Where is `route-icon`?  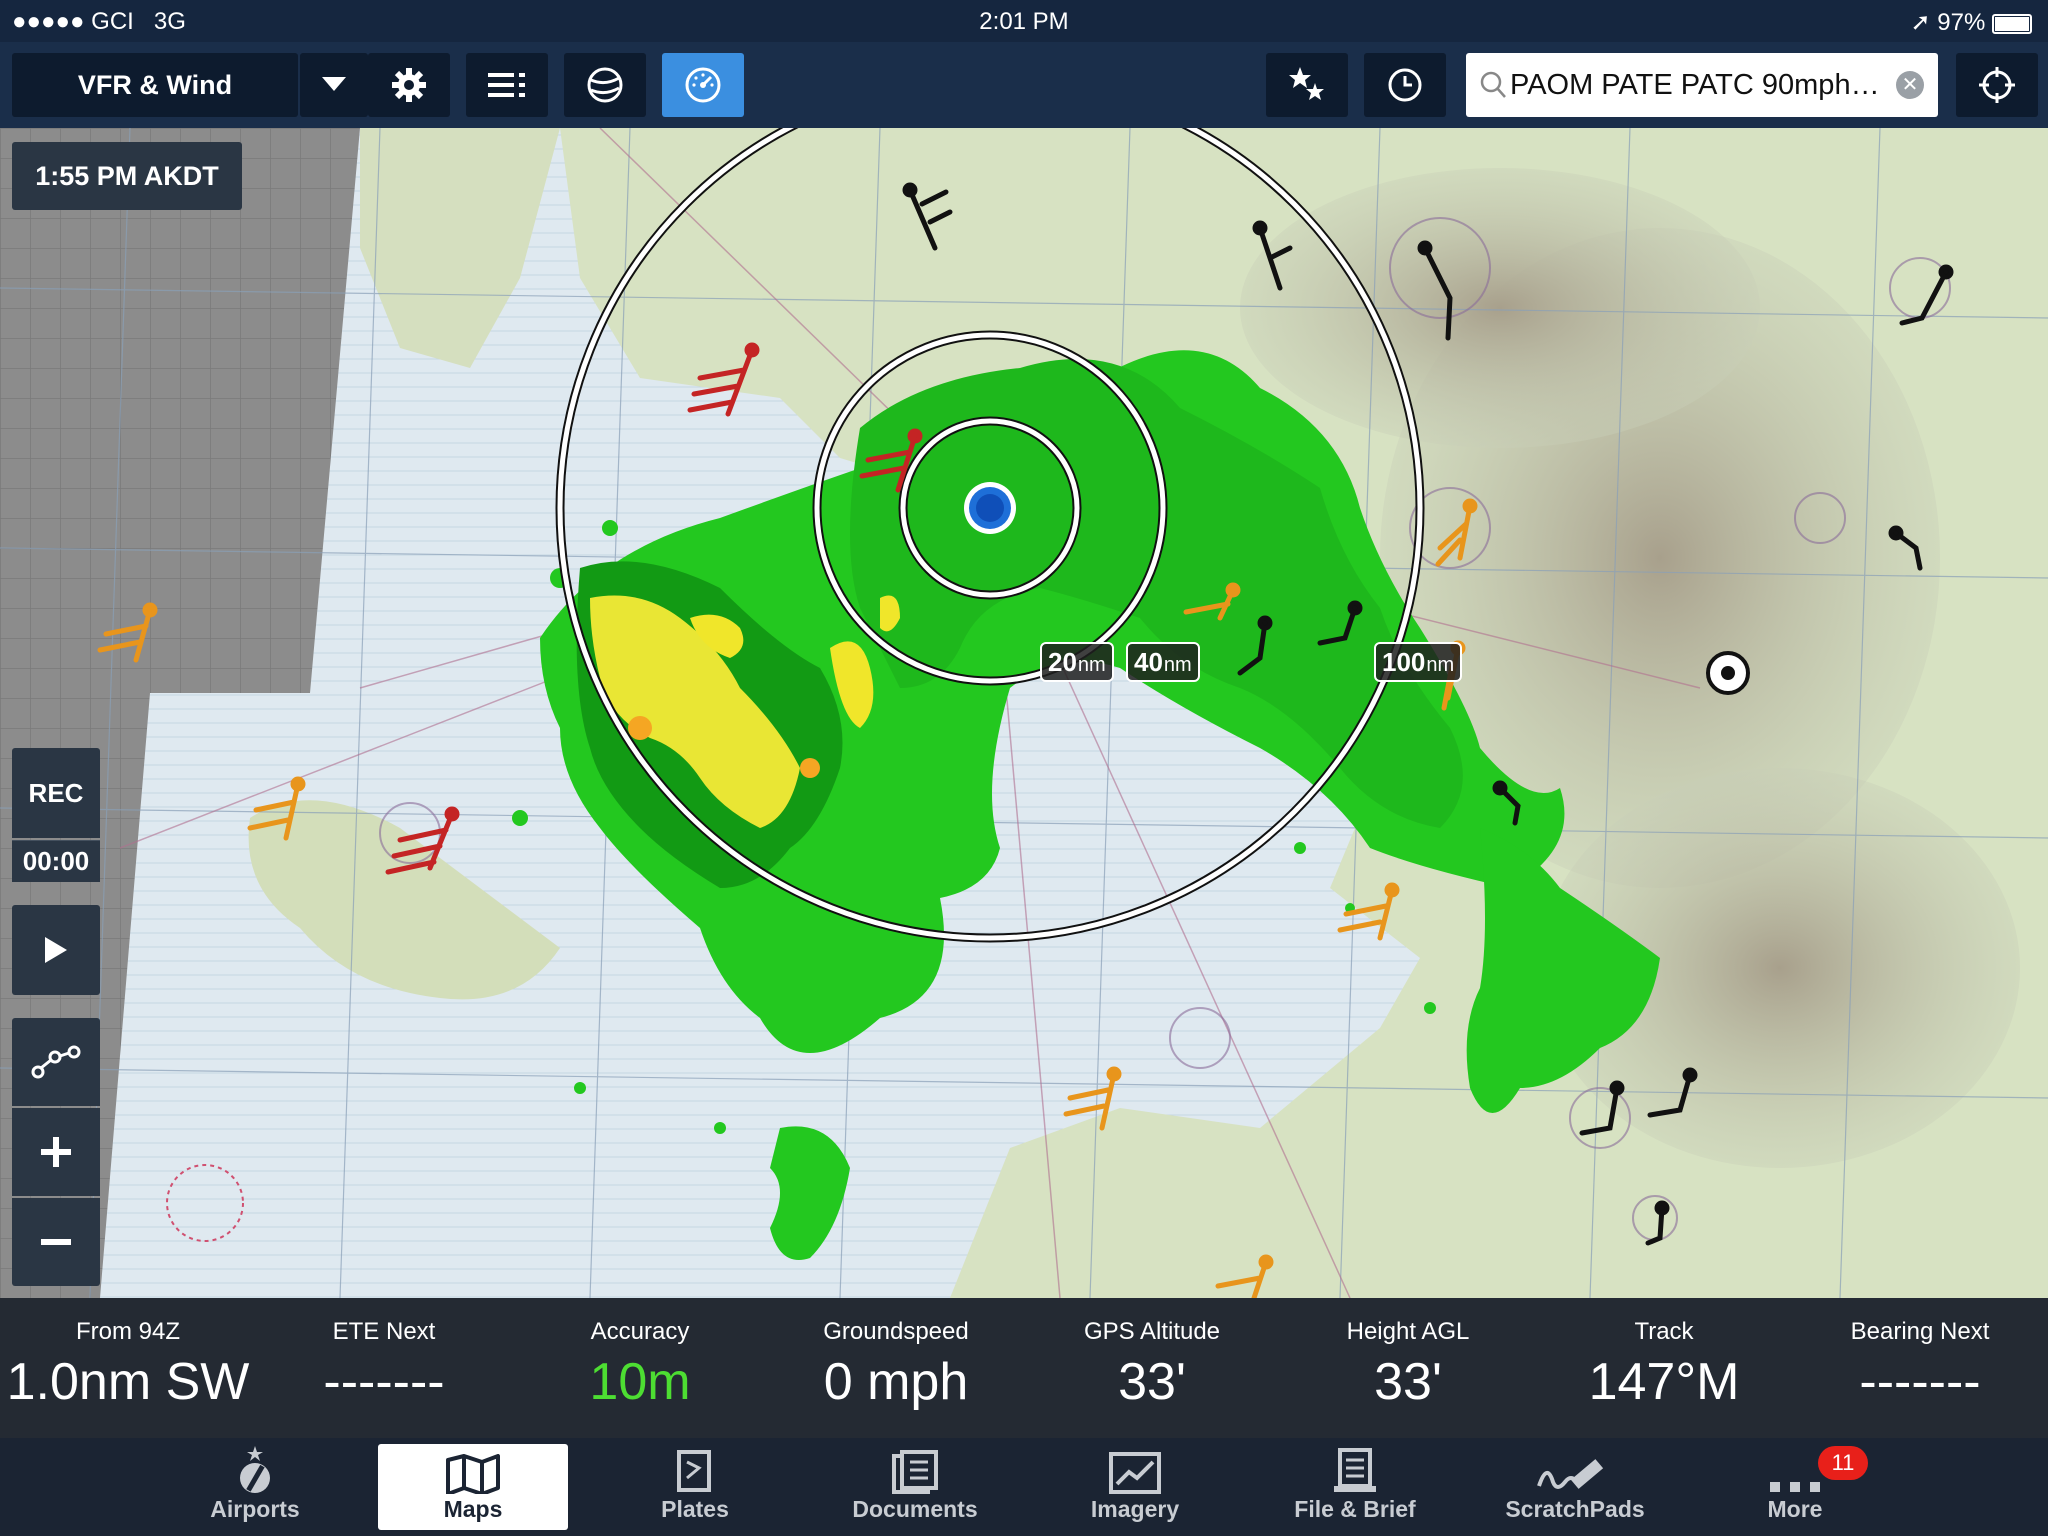
route-icon is located at coordinates (56, 1062).